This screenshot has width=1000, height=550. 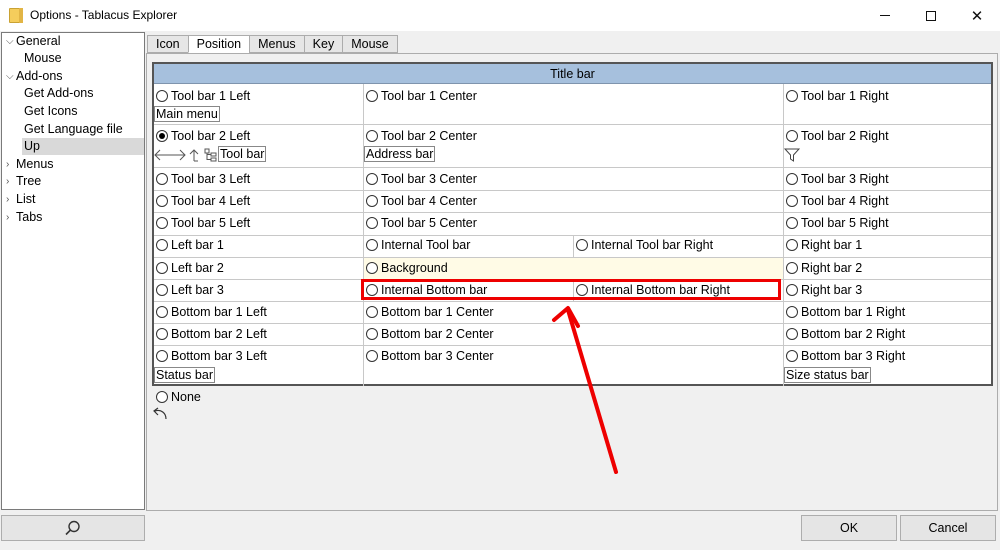 What do you see at coordinates (430, 312) in the screenshot?
I see `radio-bottombar1-center: Bottom bar 1 Center` at bounding box center [430, 312].